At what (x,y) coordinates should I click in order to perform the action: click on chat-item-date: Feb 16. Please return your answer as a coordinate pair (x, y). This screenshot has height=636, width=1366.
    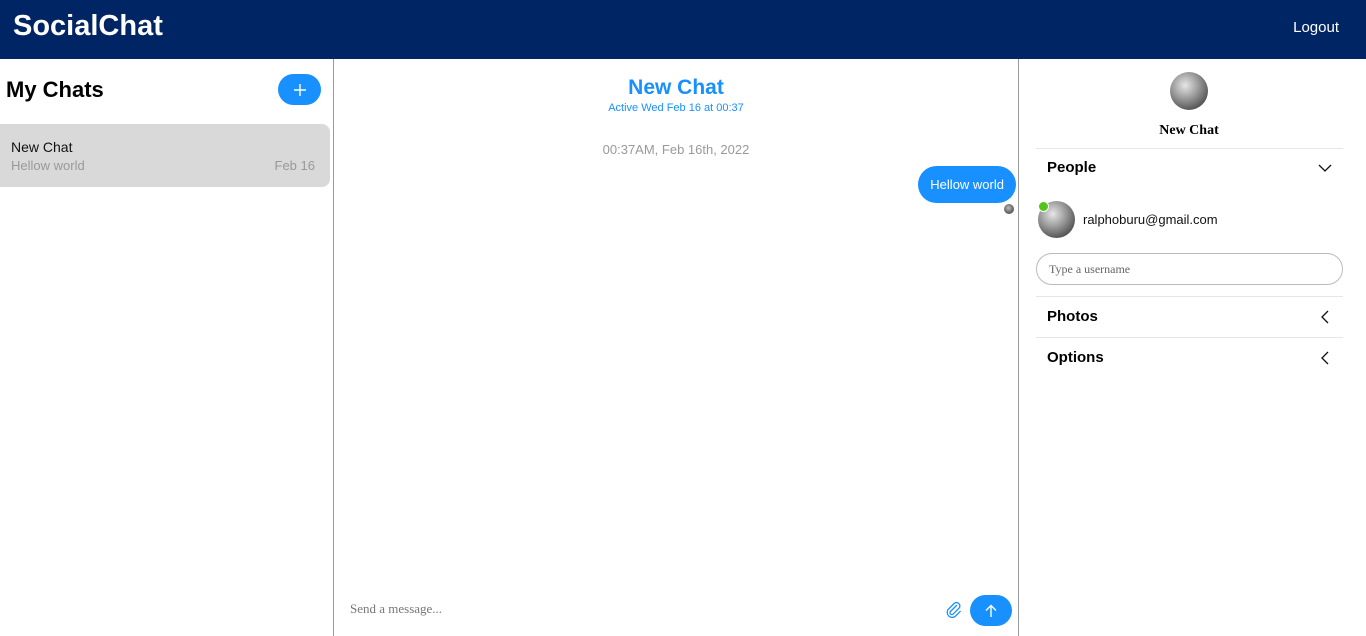
    Looking at the image, I should click on (294, 165).